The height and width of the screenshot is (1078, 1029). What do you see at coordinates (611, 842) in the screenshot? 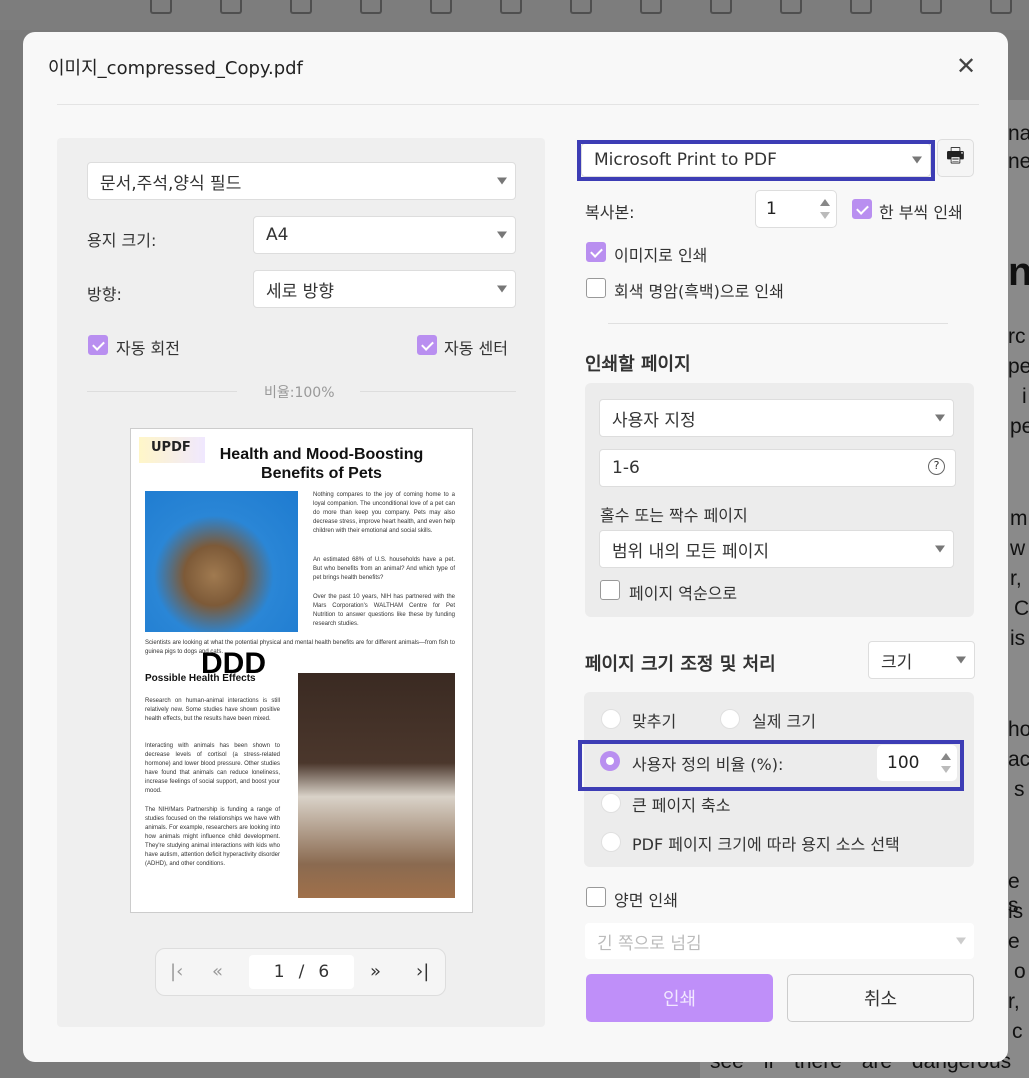
I see `paper-source-radio` at bounding box center [611, 842].